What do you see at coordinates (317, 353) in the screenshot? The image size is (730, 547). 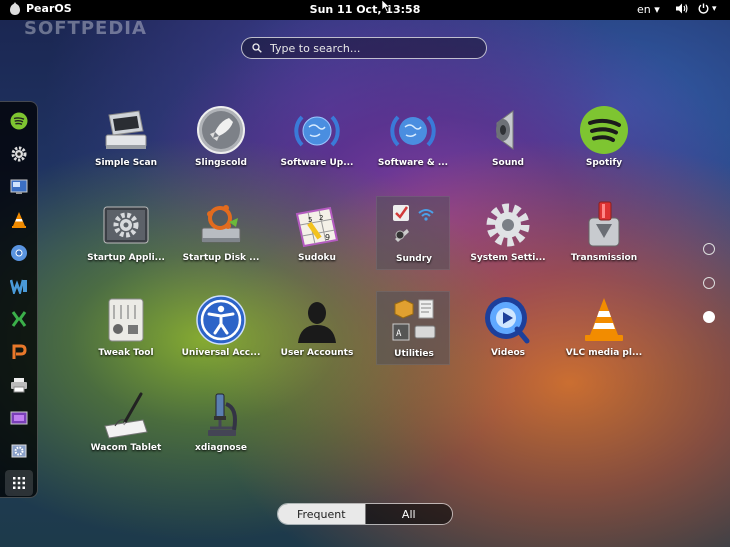 I see `app-label: User Accounts` at bounding box center [317, 353].